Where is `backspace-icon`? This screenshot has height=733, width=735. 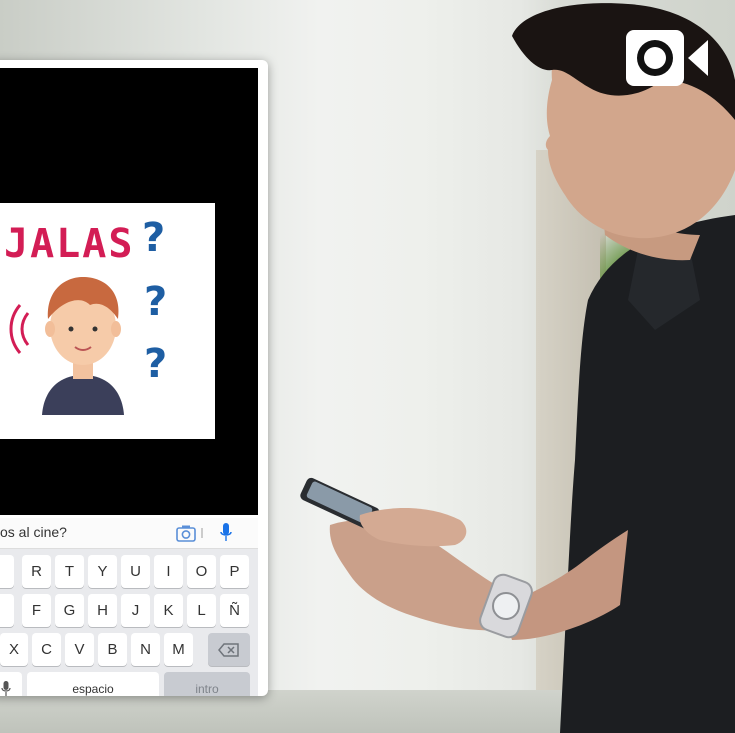 backspace-icon is located at coordinates (228, 649).